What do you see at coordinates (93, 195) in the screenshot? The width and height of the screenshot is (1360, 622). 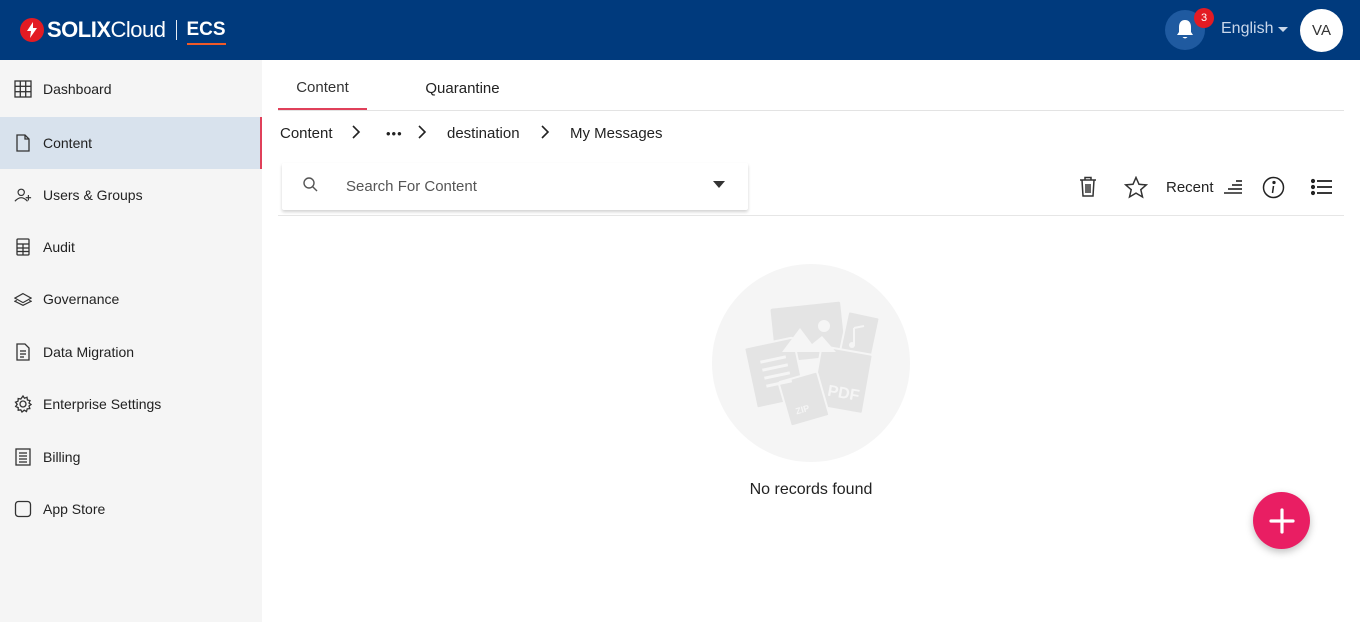 I see `sidebar-item-label: Users & Groups` at bounding box center [93, 195].